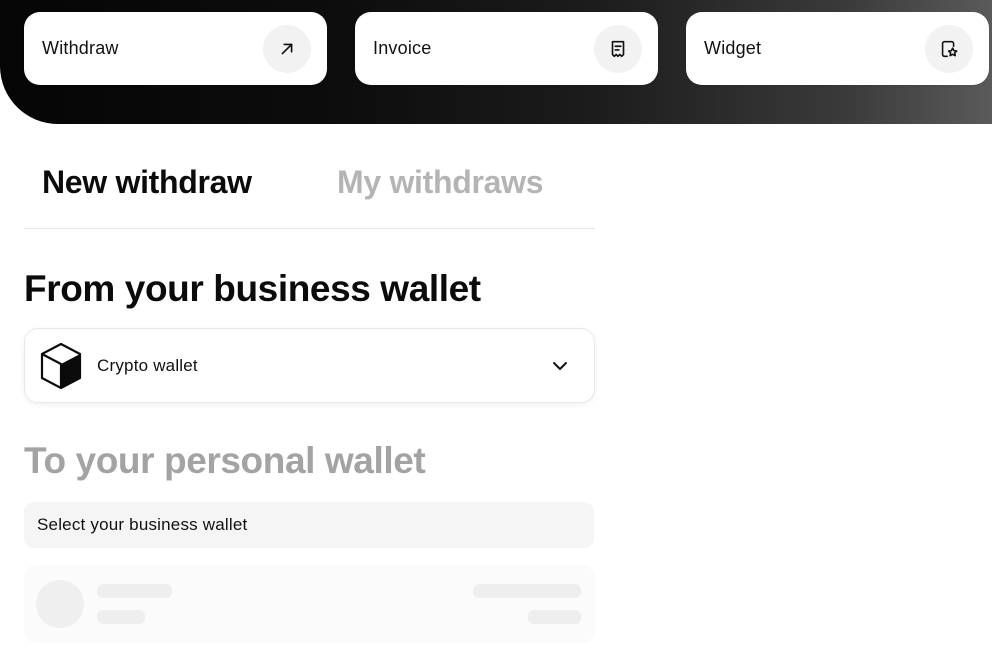 This screenshot has width=992, height=665. I want to click on chevron-down-icon, so click(560, 365).